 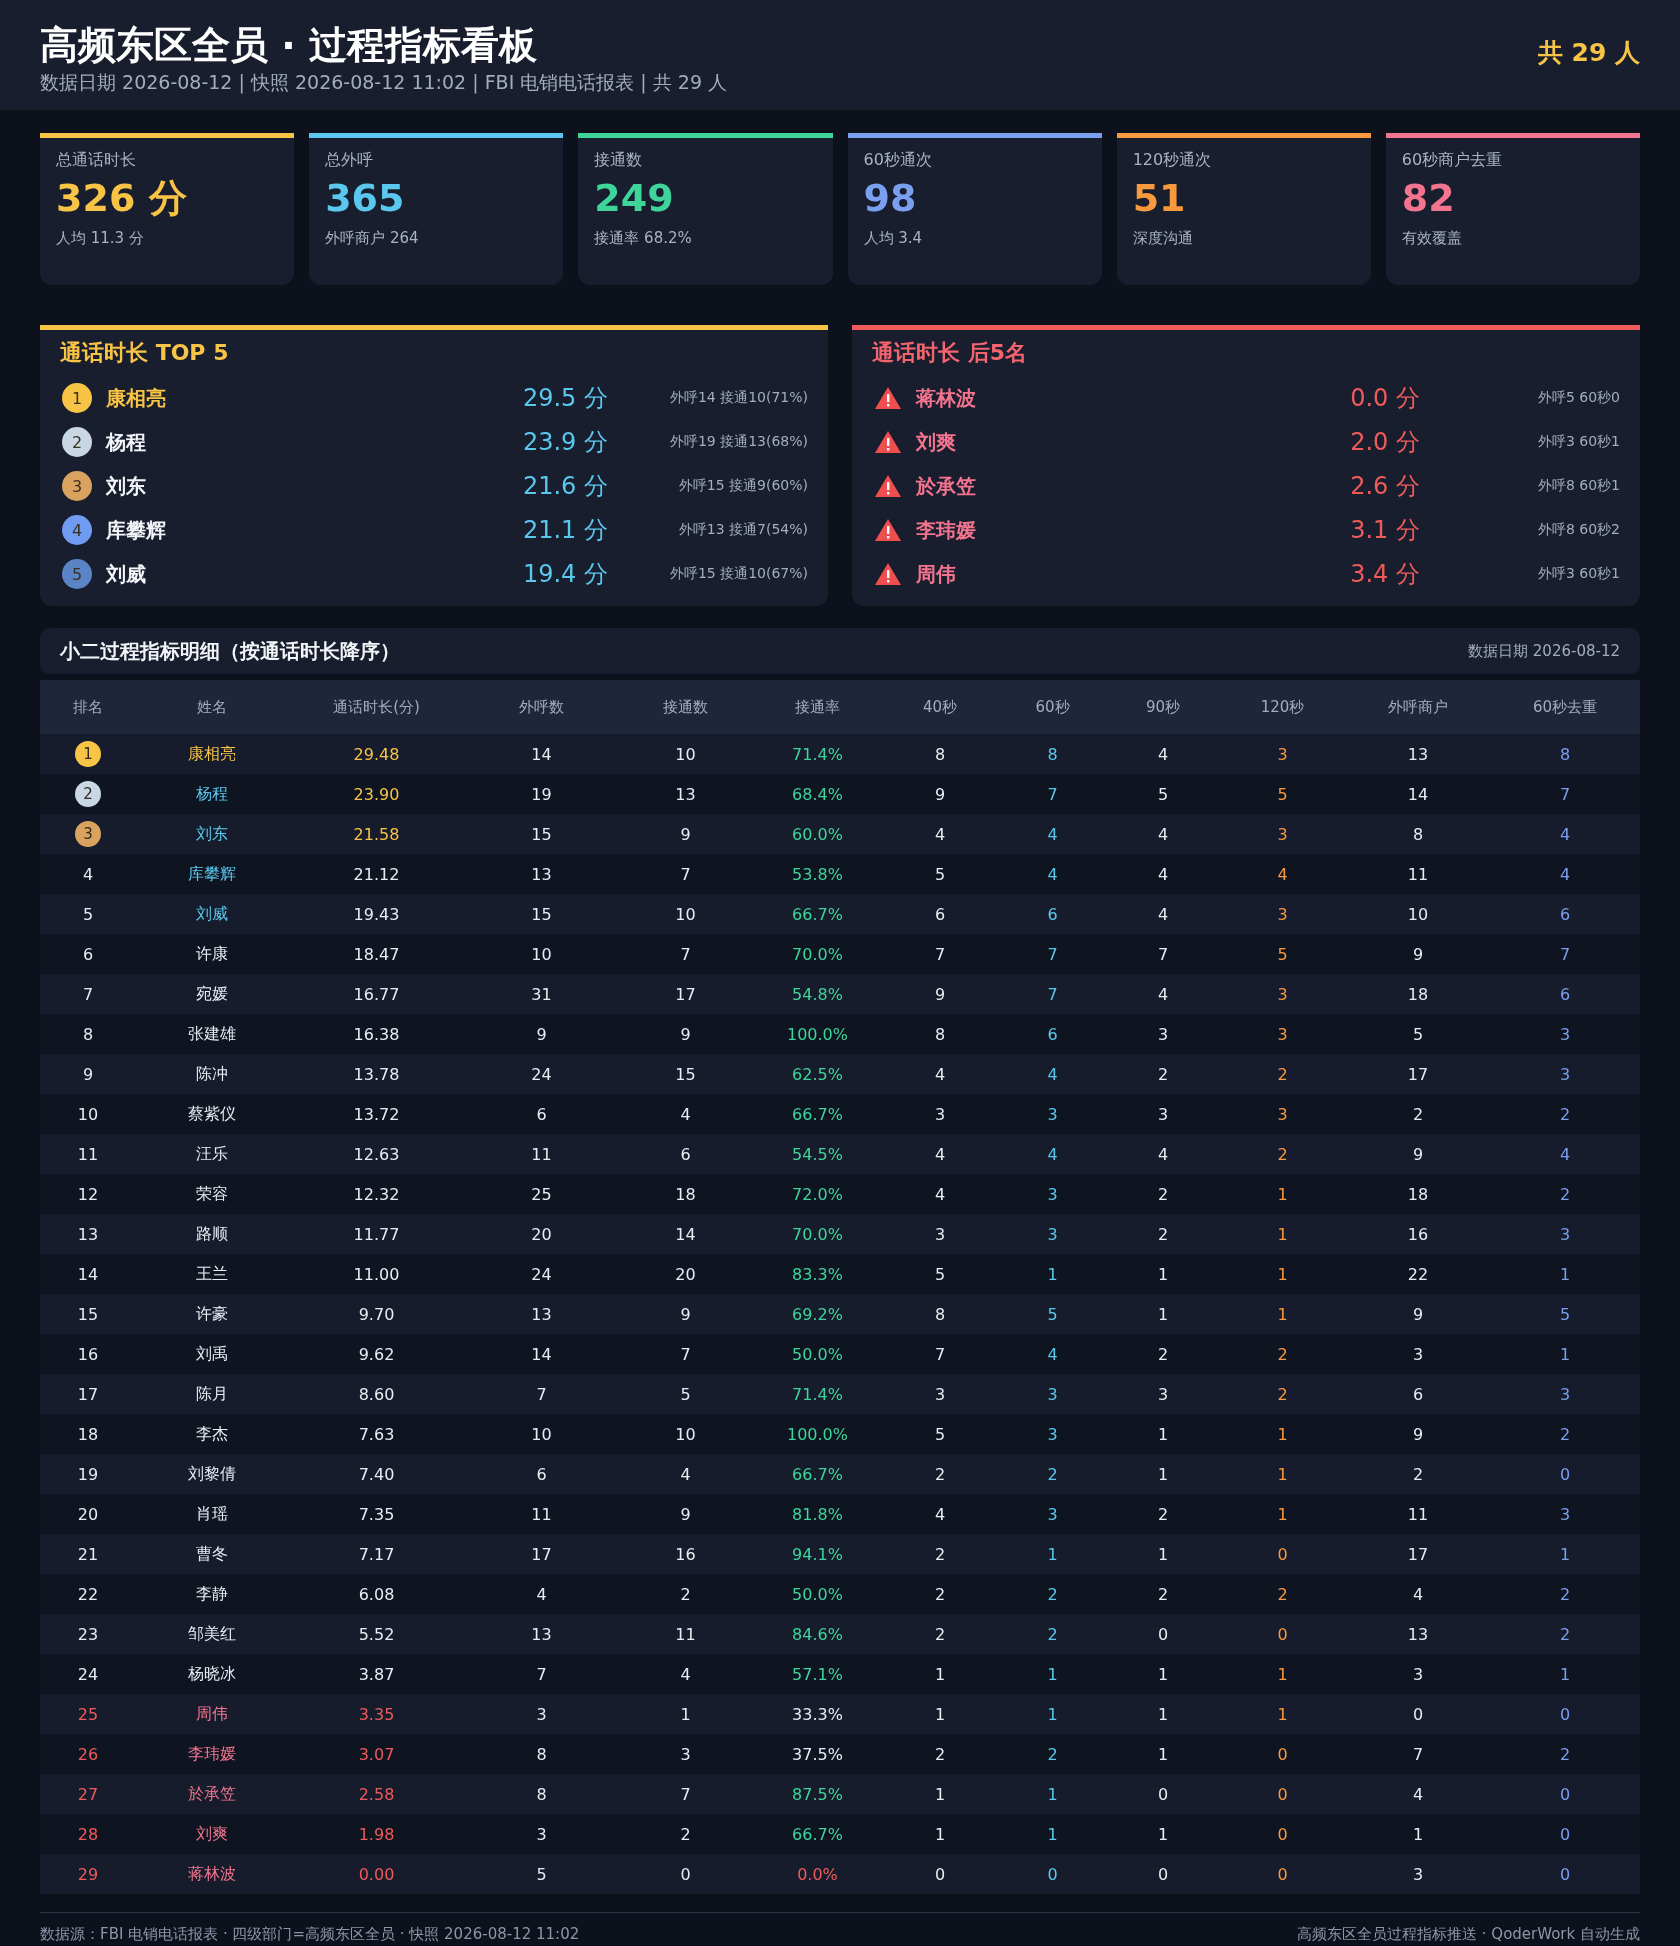 I want to click on table-cell-text: 曹冬, so click(x=212, y=1554).